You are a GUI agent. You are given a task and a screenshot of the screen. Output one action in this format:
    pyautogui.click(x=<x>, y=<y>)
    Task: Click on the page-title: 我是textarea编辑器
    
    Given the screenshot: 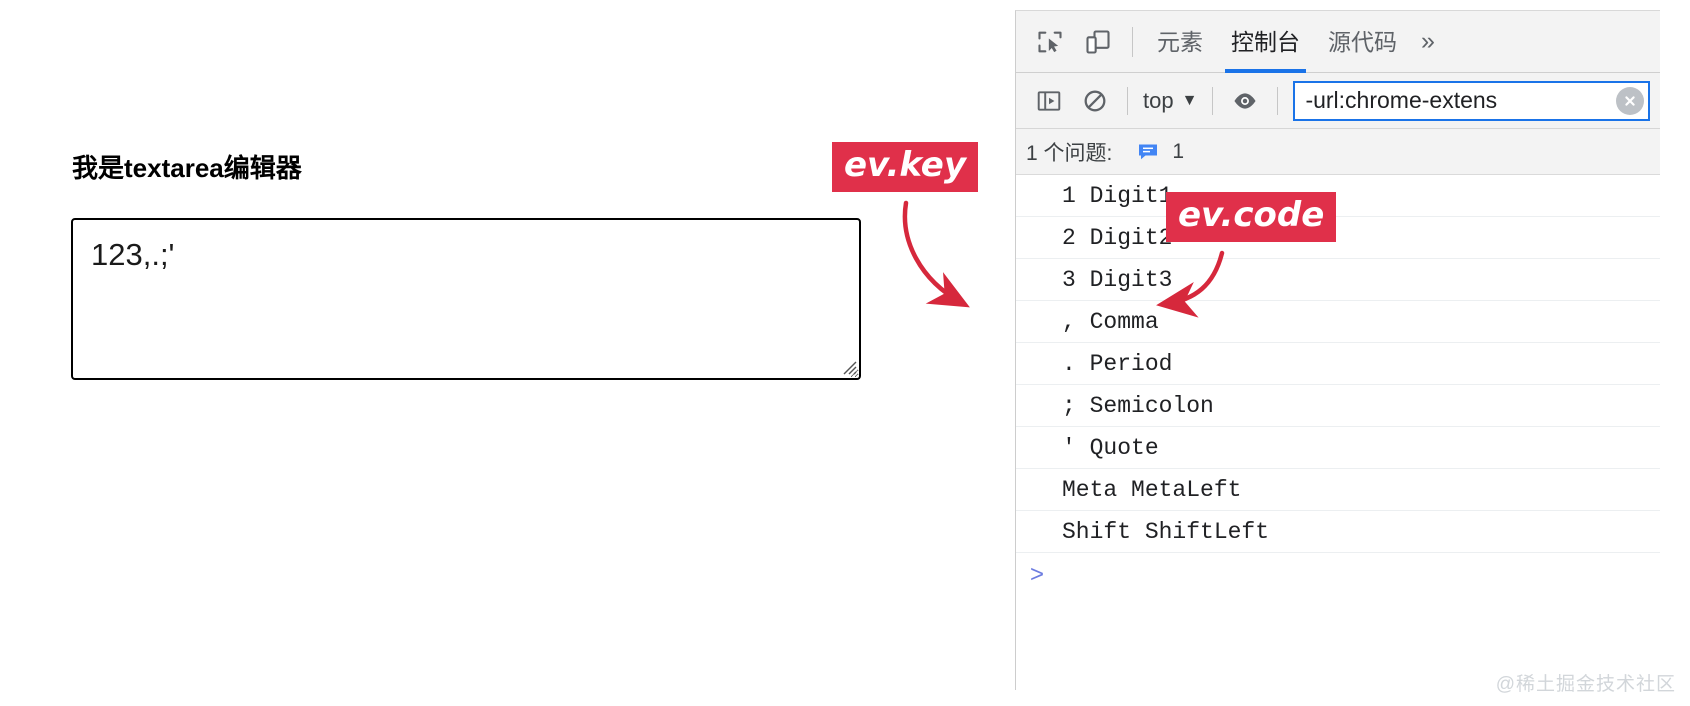 What is the action you would take?
    pyautogui.click(x=187, y=168)
    